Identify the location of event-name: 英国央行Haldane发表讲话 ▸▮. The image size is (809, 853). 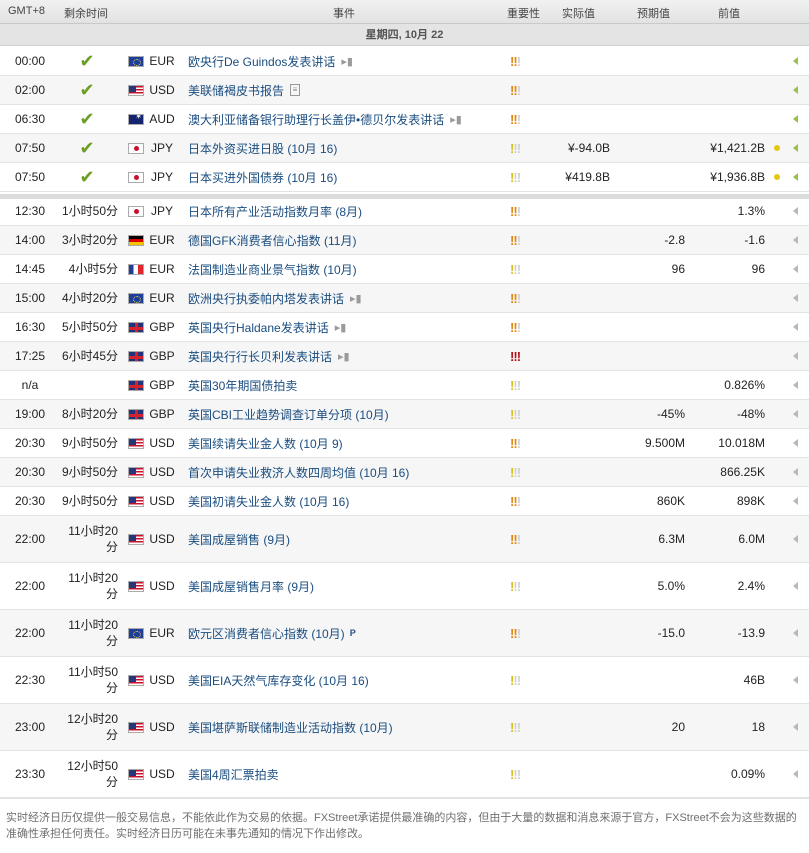
(343, 327).